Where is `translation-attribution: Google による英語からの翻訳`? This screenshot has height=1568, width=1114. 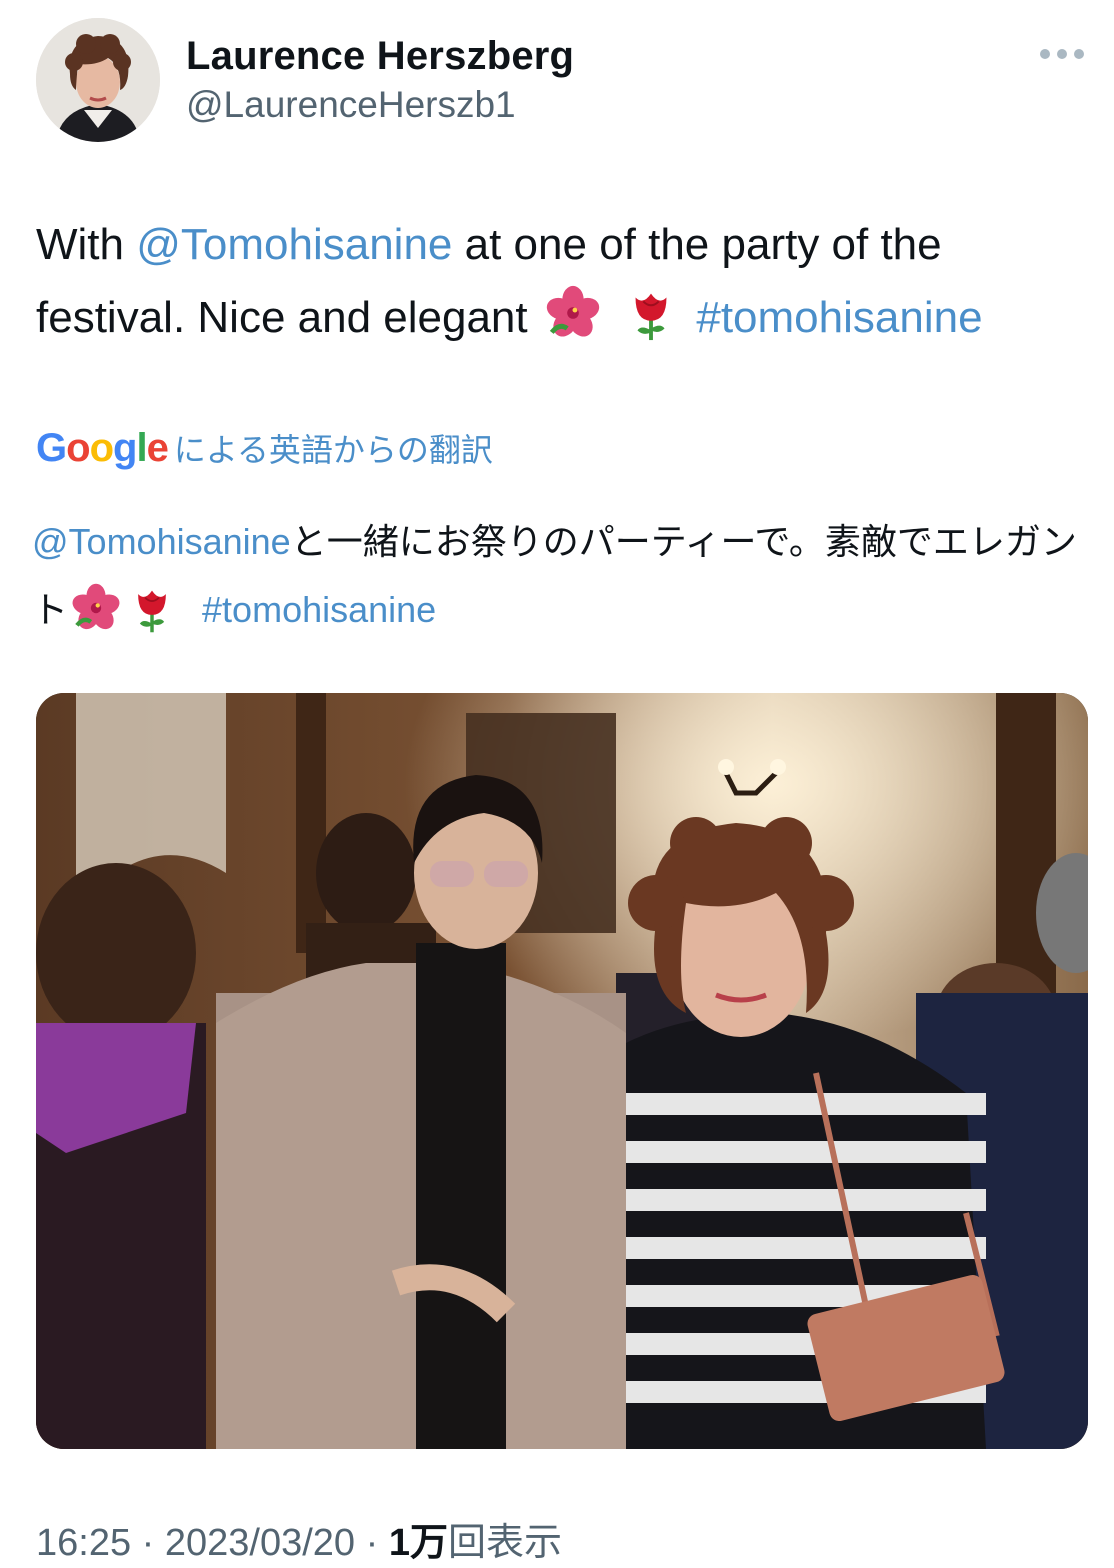 translation-attribution: Google による英語からの翻訳 is located at coordinates (264, 448).